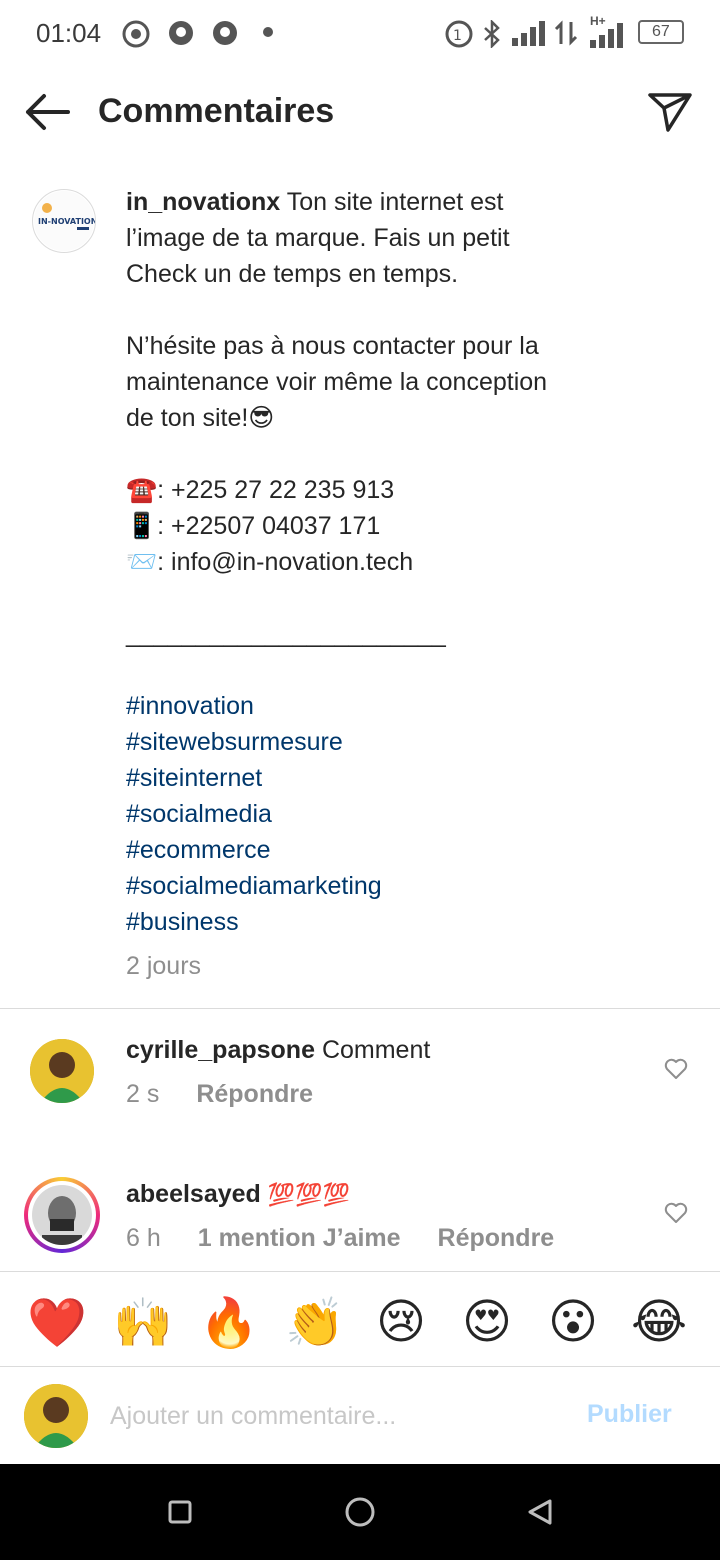 The image size is (720, 1560). I want to click on hashtag-link: #siteinternet, so click(386, 778).